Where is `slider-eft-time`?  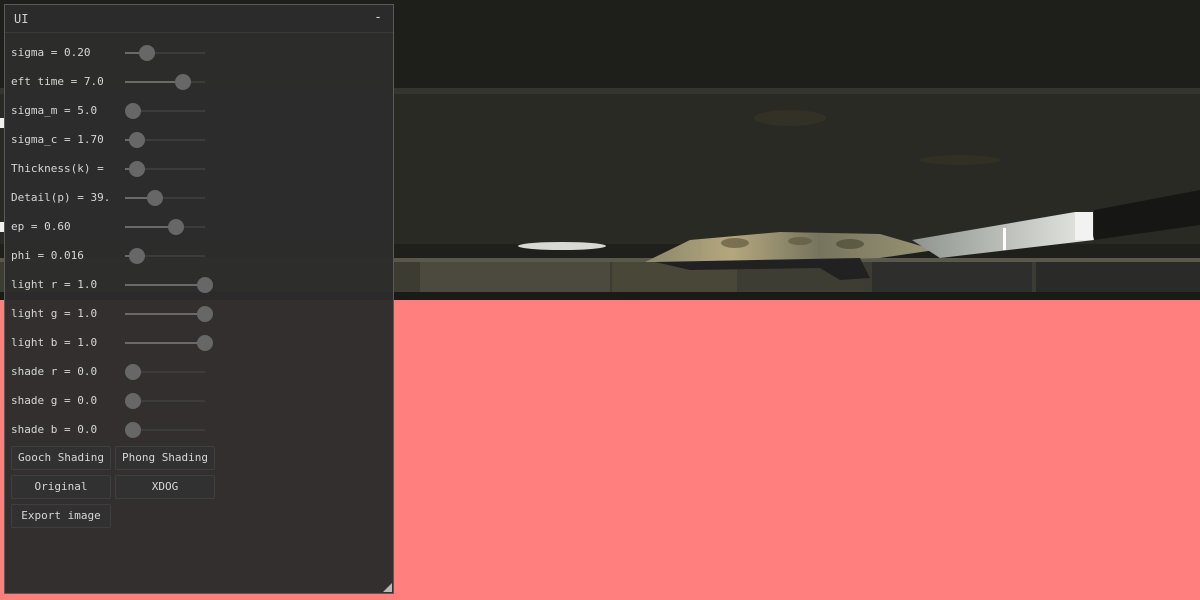 slider-eft-time is located at coordinates (170, 82).